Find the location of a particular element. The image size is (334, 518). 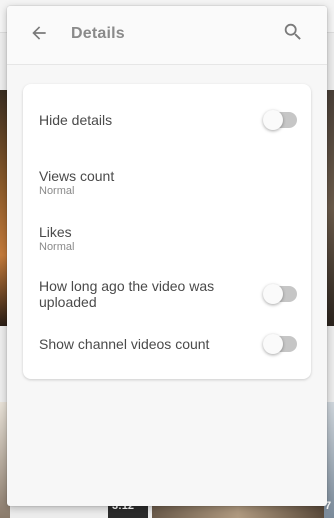

upload-age-toggle is located at coordinates (280, 294).